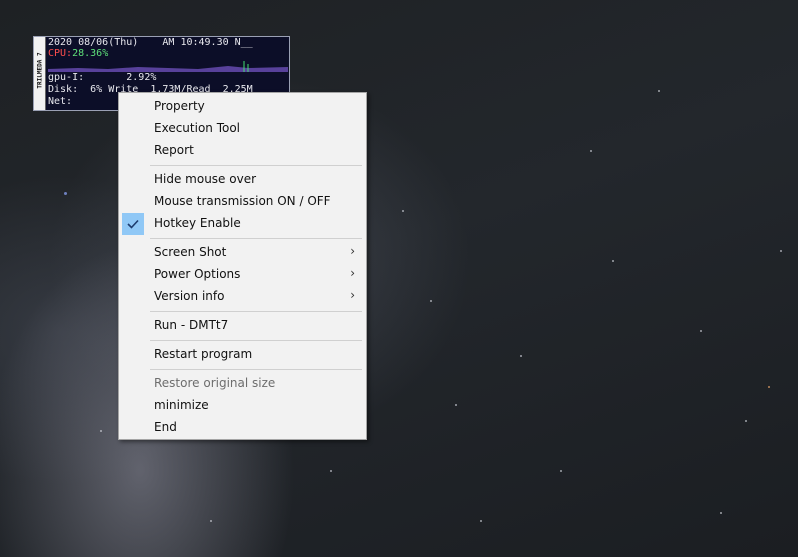  What do you see at coordinates (203, 354) in the screenshot?
I see `menu-item-label: Restart program` at bounding box center [203, 354].